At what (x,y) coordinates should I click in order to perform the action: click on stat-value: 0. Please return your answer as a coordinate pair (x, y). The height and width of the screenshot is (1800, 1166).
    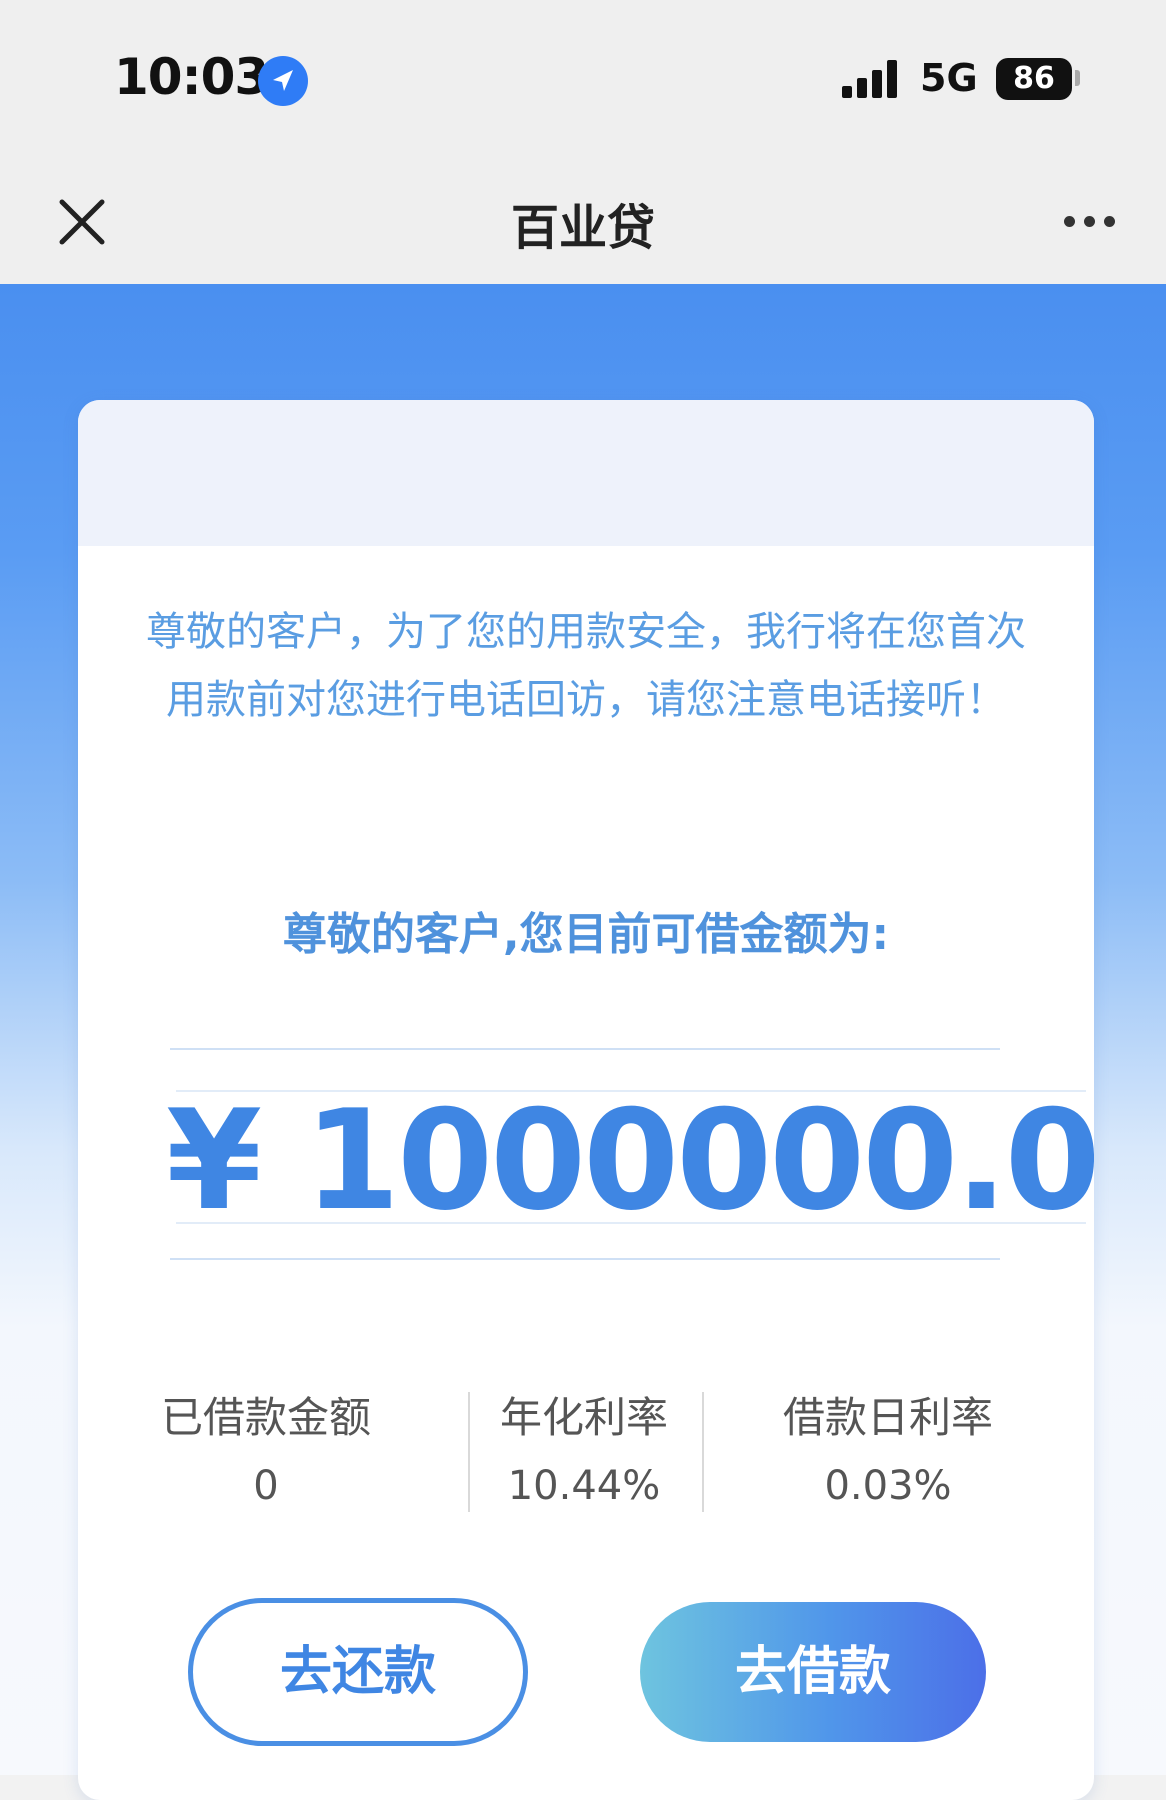
    Looking at the image, I should click on (266, 1486).